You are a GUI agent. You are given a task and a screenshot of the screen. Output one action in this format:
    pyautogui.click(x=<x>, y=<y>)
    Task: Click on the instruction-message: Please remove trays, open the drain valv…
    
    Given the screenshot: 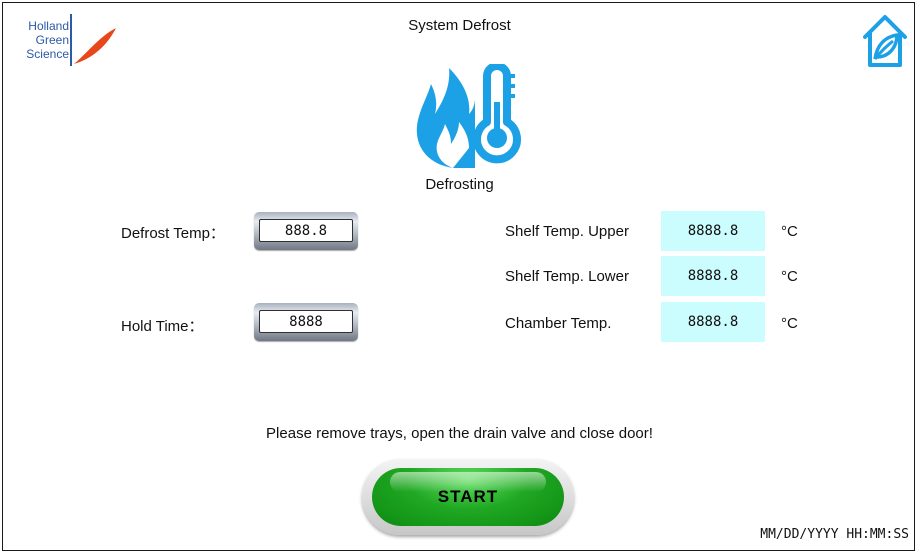 What is the action you would take?
    pyautogui.click(x=459, y=433)
    